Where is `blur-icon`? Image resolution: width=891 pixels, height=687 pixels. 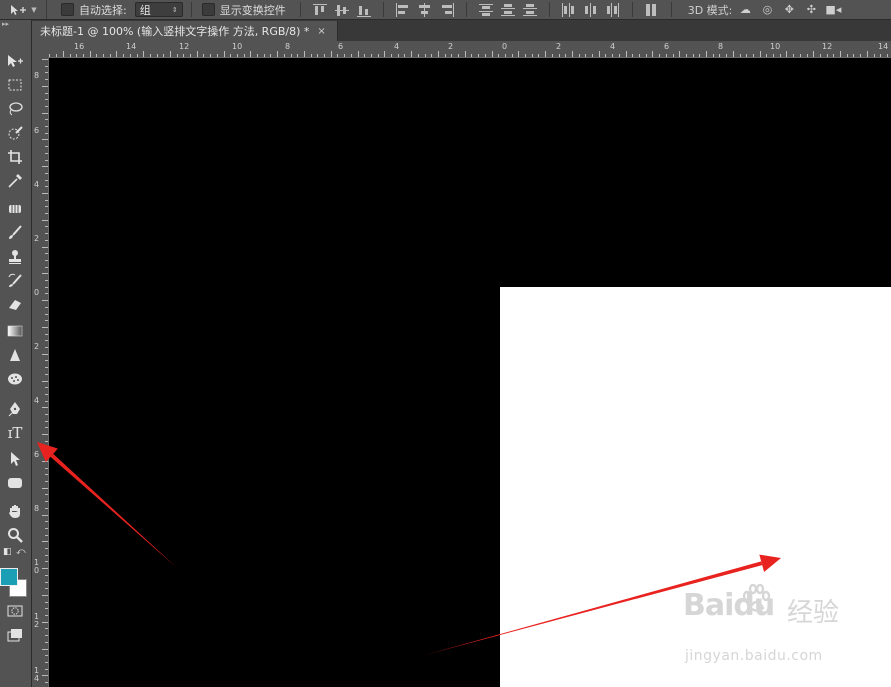
blur-icon is located at coordinates (15, 355).